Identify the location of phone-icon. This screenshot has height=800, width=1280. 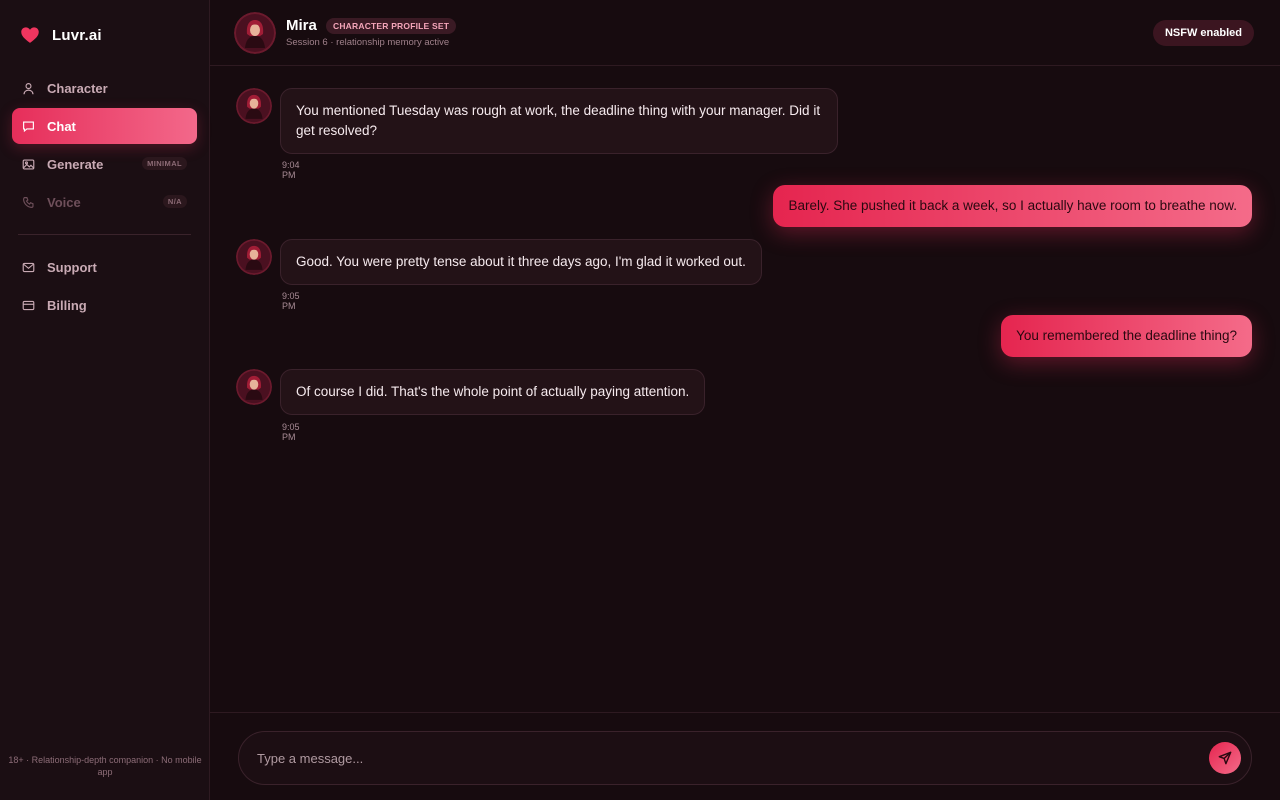
(28, 202).